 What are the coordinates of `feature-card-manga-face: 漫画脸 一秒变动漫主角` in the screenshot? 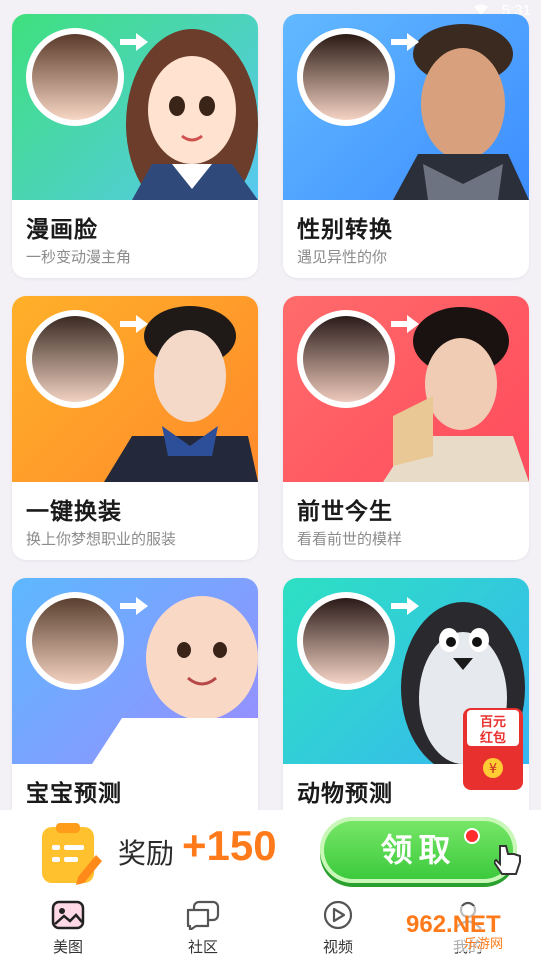 It's located at (135, 146).